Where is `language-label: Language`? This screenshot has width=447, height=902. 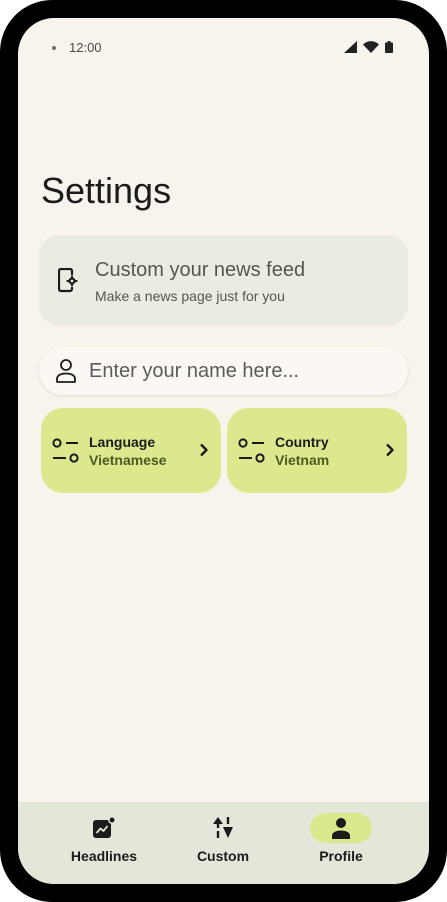 language-label: Language is located at coordinates (122, 442).